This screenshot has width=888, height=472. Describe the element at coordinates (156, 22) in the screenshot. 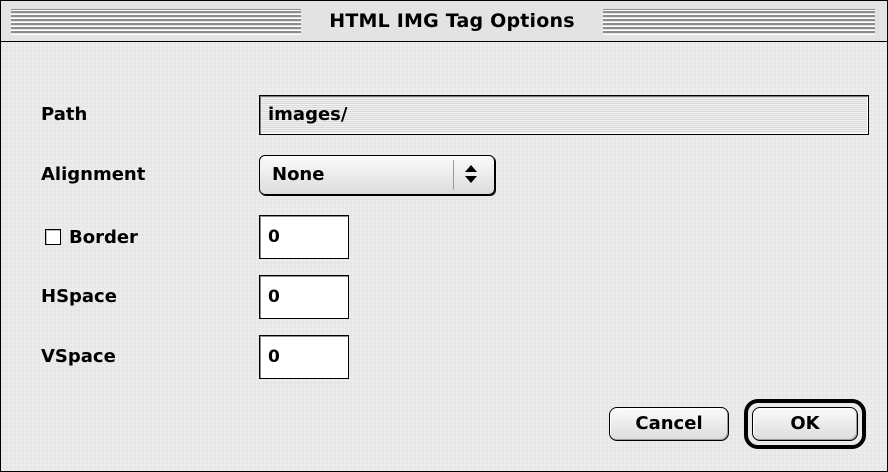

I see `title-bar-stripes-left` at that location.